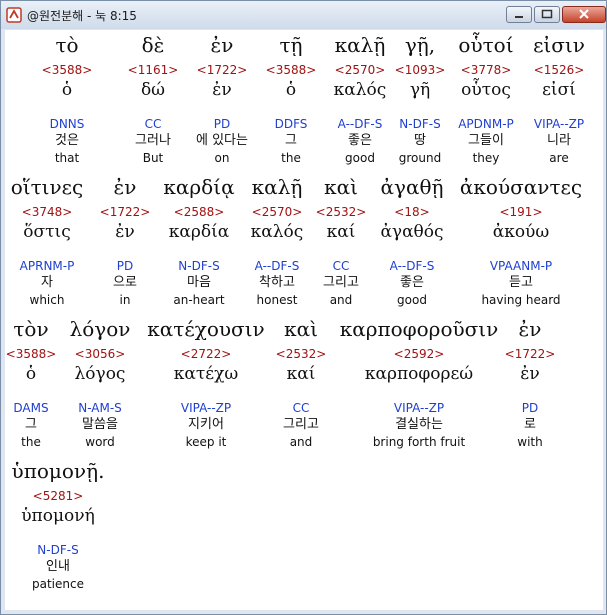 This screenshot has height=615, width=607. What do you see at coordinates (206, 329) in the screenshot?
I see `greek-word: κατέχουσιν` at bounding box center [206, 329].